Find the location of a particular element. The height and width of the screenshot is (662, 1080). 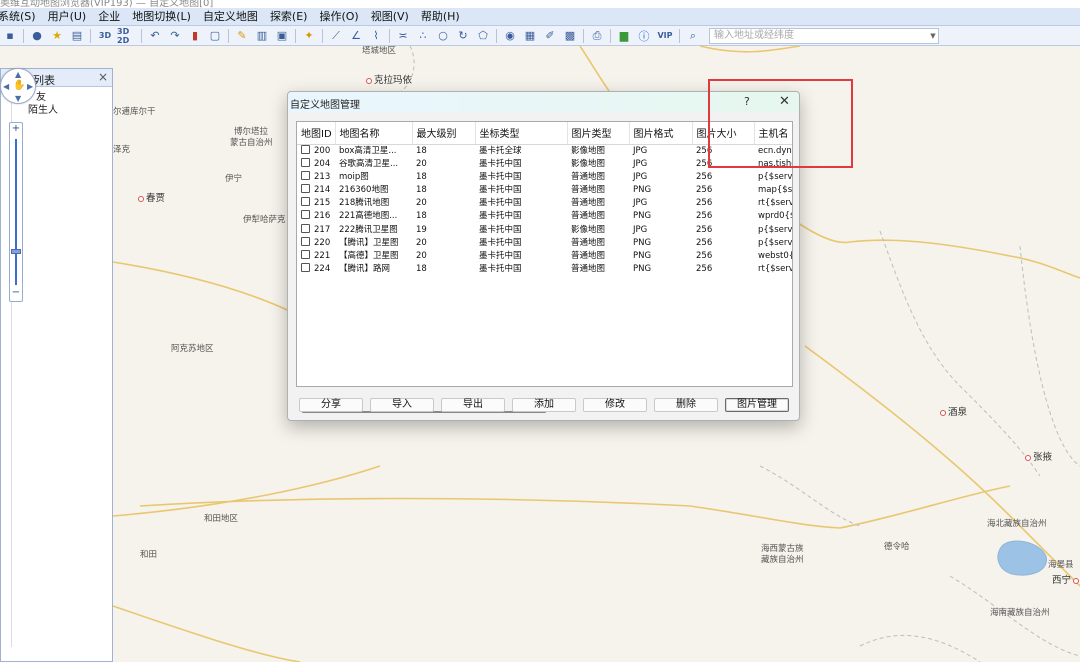

table-row: 215 218腾讯地图 20 墨卡托中国 普通地图 JPG 256 rt{$serve is located at coordinates (544, 203).